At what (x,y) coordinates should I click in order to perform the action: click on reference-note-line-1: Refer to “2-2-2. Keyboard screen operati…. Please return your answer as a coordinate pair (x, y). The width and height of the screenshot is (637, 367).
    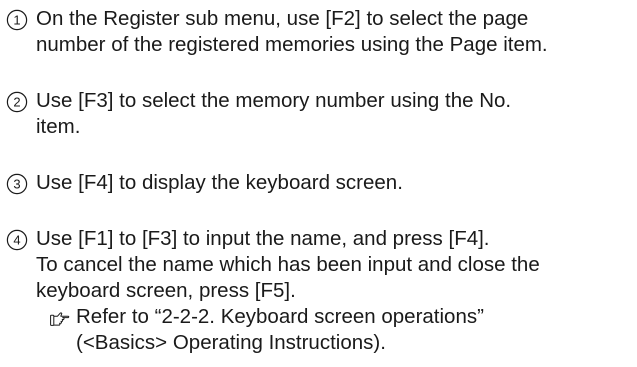
    Looking at the image, I should click on (280, 316).